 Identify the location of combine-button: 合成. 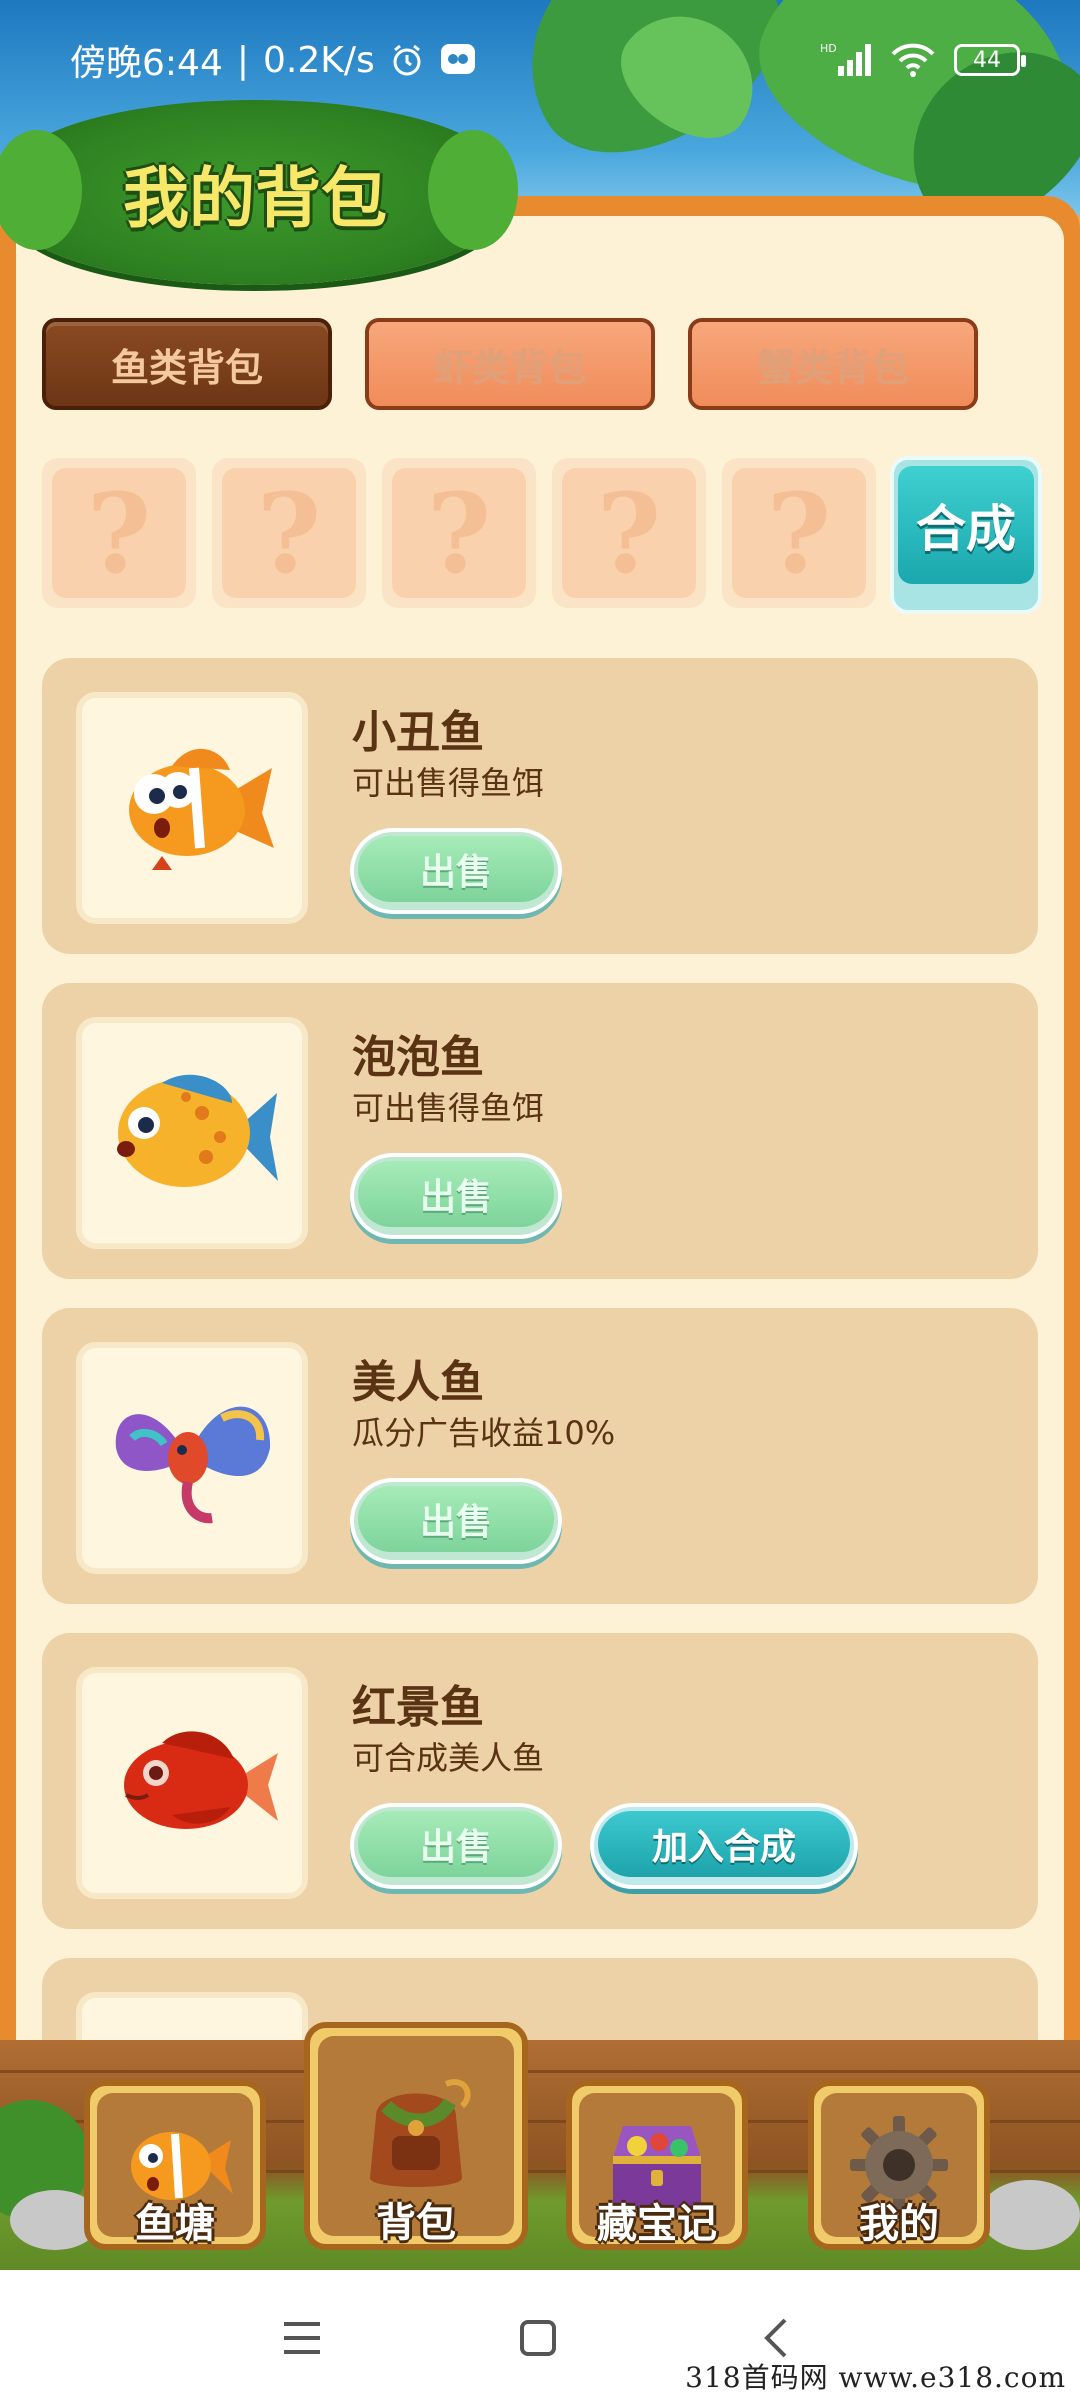
(966, 535).